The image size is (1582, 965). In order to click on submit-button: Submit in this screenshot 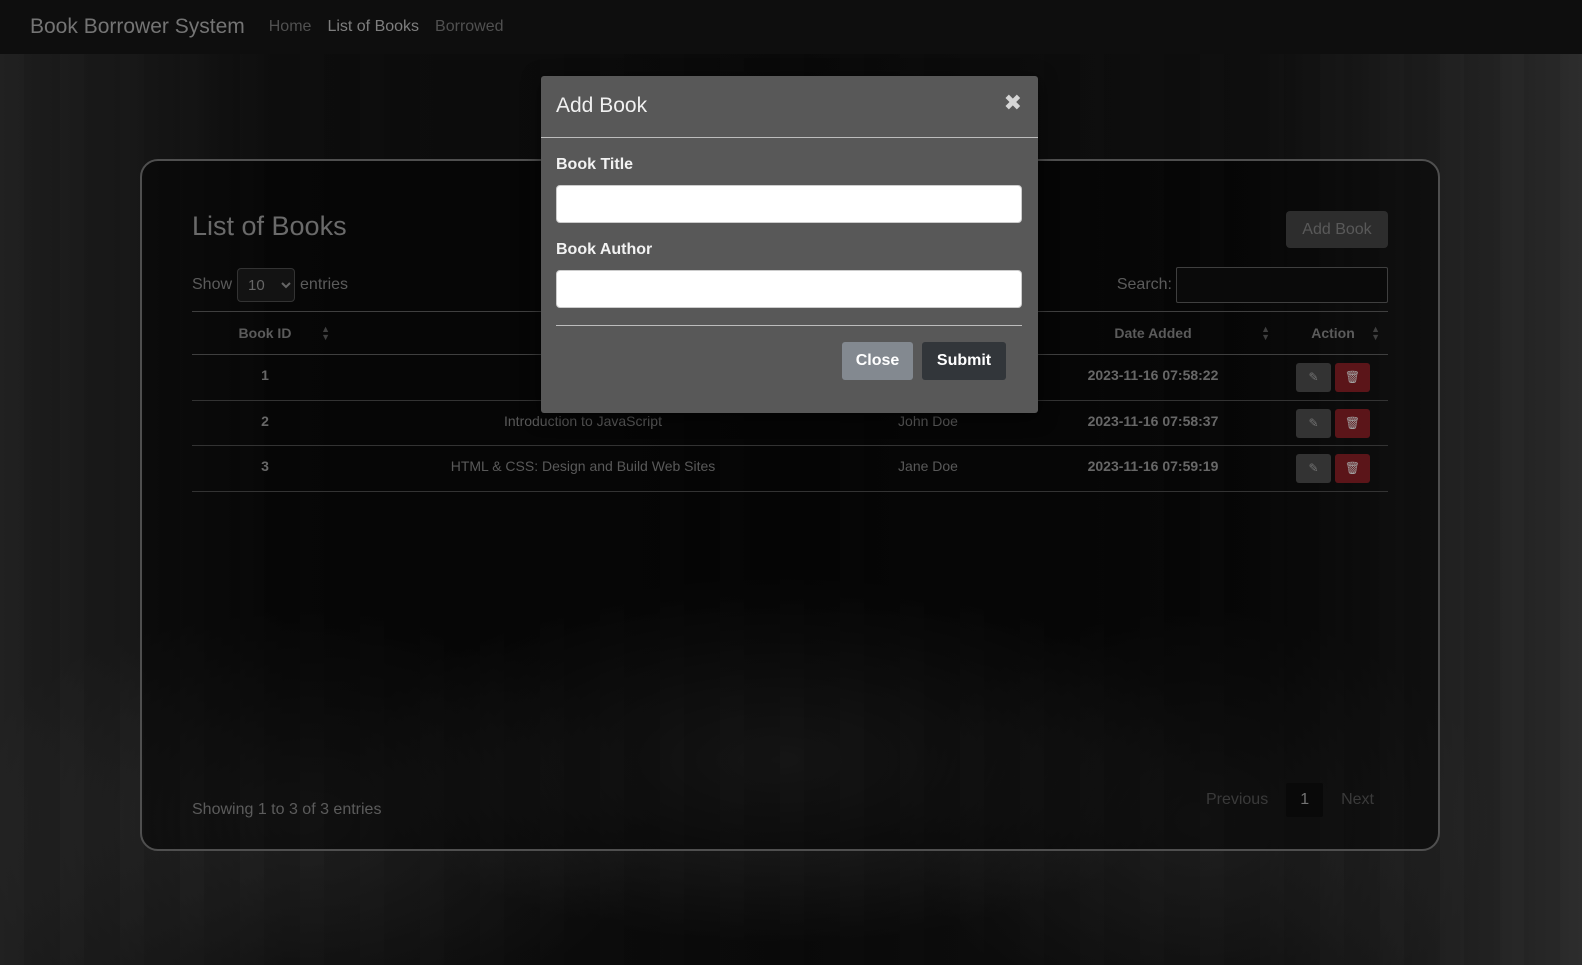, I will do `click(964, 361)`.